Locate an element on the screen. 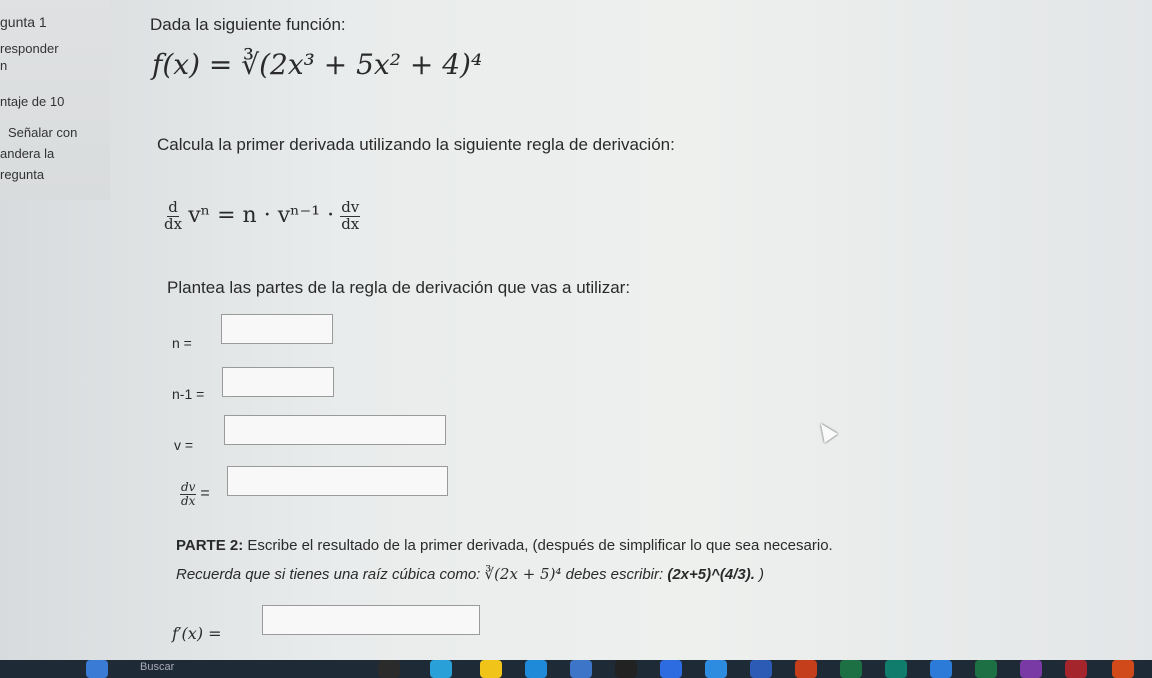 The width and height of the screenshot is (1152, 678). fprime-input is located at coordinates (371, 620).